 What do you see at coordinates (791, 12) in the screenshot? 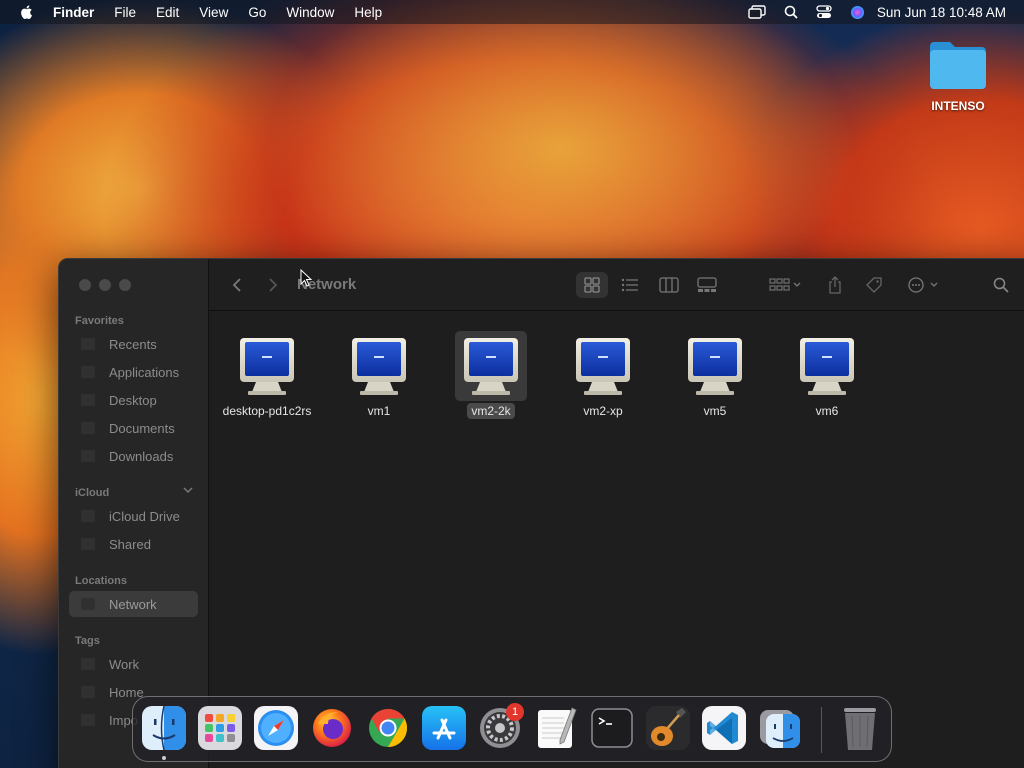
I see `spotlight-search-icon` at bounding box center [791, 12].